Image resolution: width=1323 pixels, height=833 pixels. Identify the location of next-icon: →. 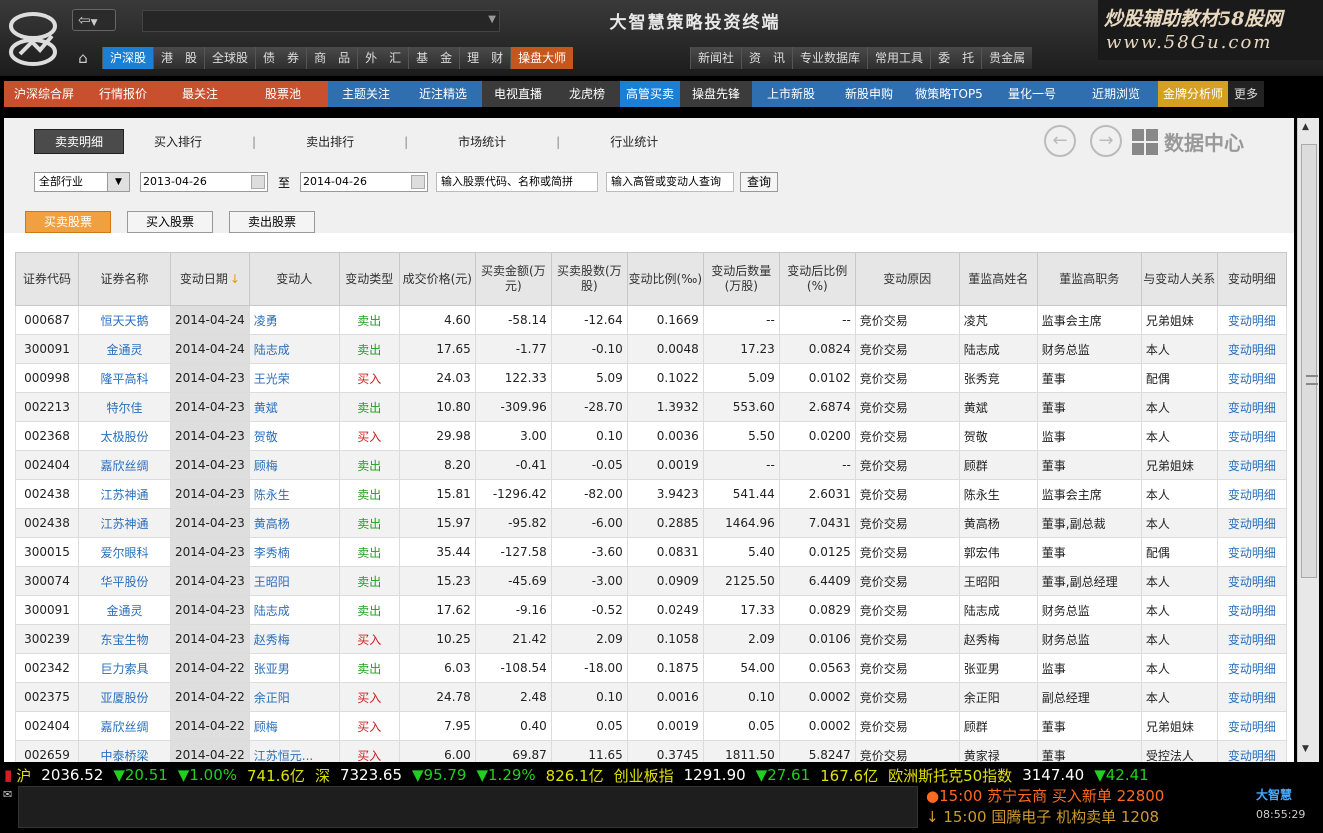
(1106, 141).